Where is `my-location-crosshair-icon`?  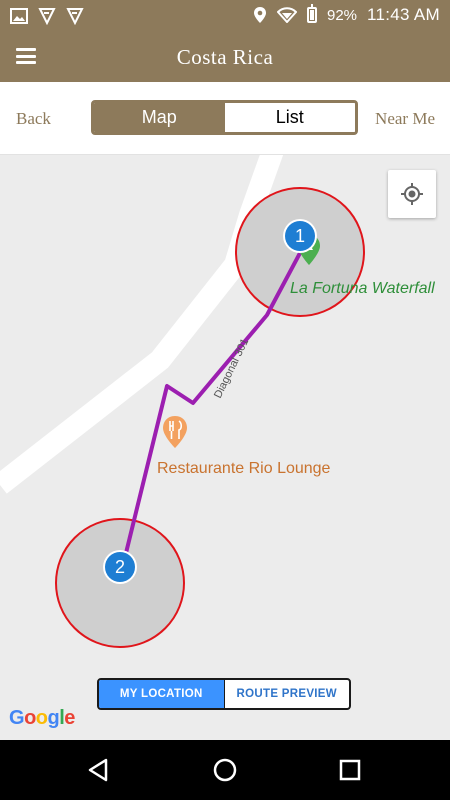 my-location-crosshair-icon is located at coordinates (412, 194).